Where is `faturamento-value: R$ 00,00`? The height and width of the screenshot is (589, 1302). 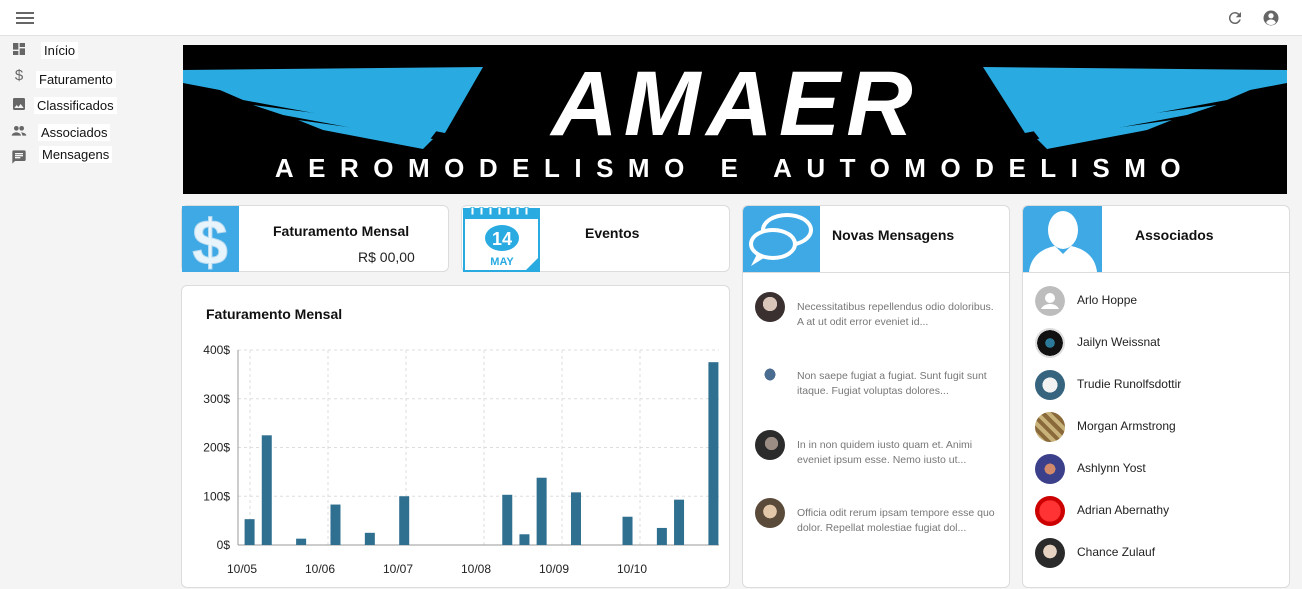
faturamento-value: R$ 00,00 is located at coordinates (386, 257).